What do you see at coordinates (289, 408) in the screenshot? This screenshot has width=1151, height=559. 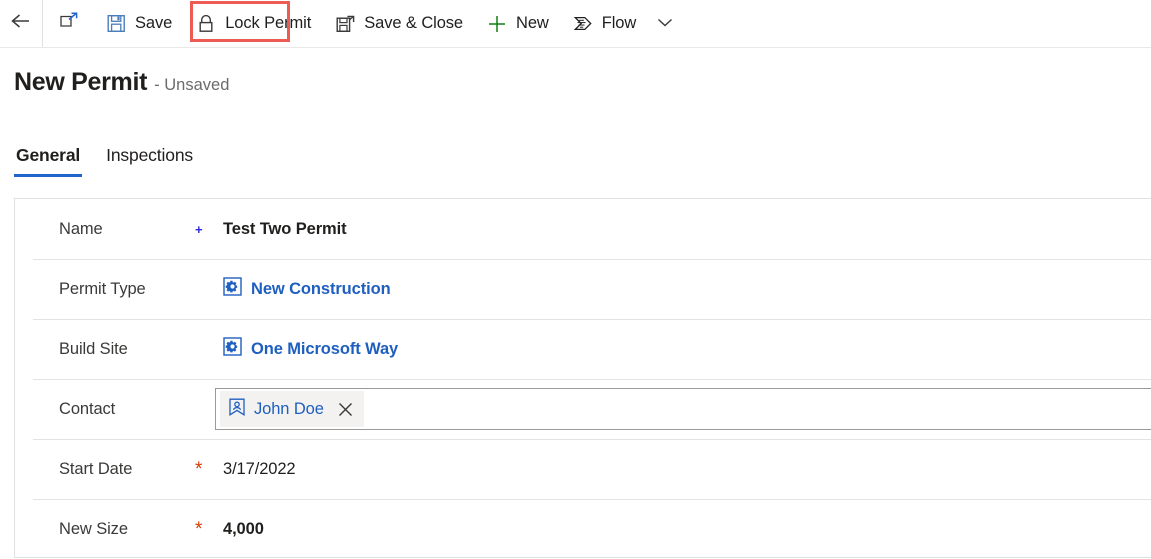 I see `contact-name: John Doe` at bounding box center [289, 408].